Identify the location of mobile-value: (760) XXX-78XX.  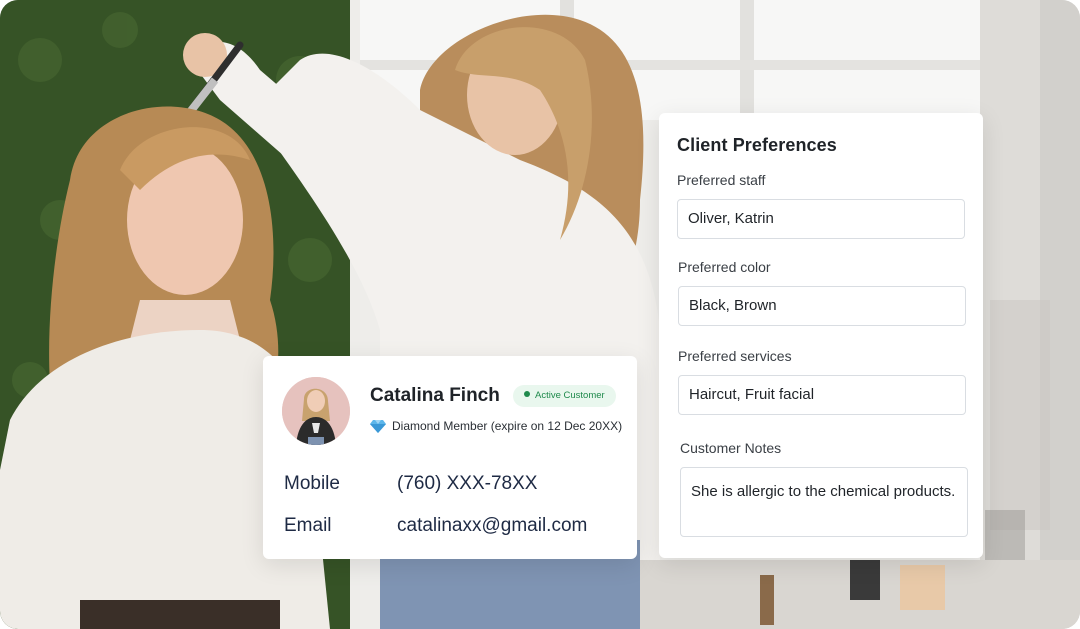
(467, 484).